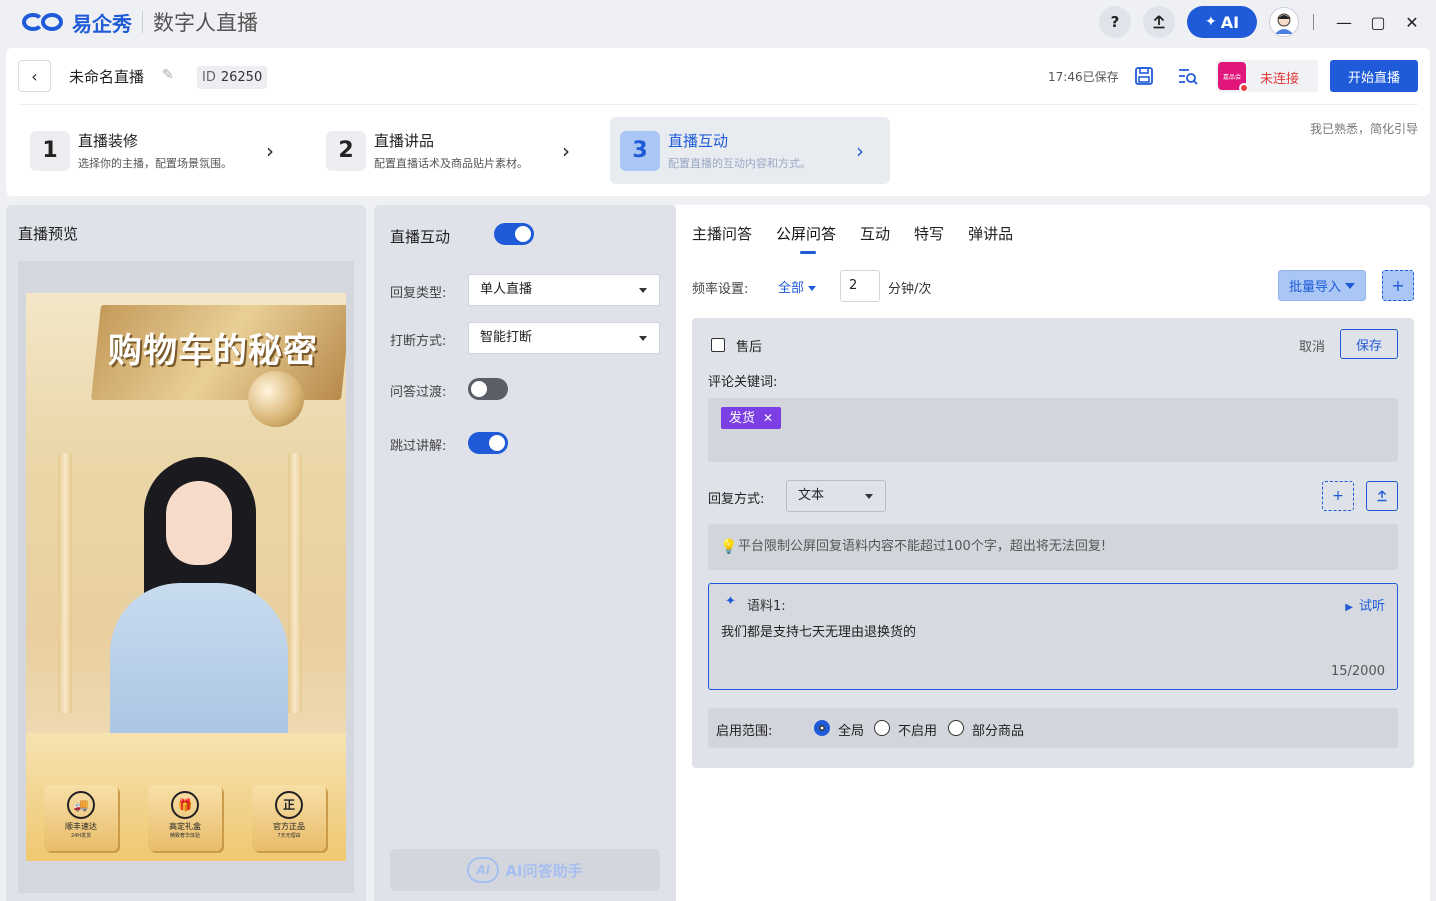 Image resolution: width=1436 pixels, height=901 pixels. I want to click on help-icon: ?, so click(1115, 22).